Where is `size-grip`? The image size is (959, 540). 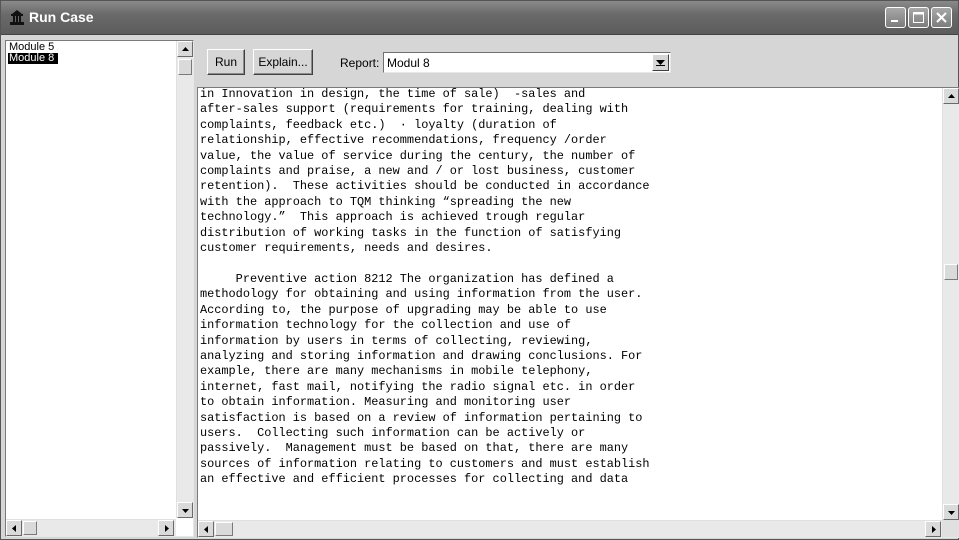 size-grip is located at coordinates (950, 528).